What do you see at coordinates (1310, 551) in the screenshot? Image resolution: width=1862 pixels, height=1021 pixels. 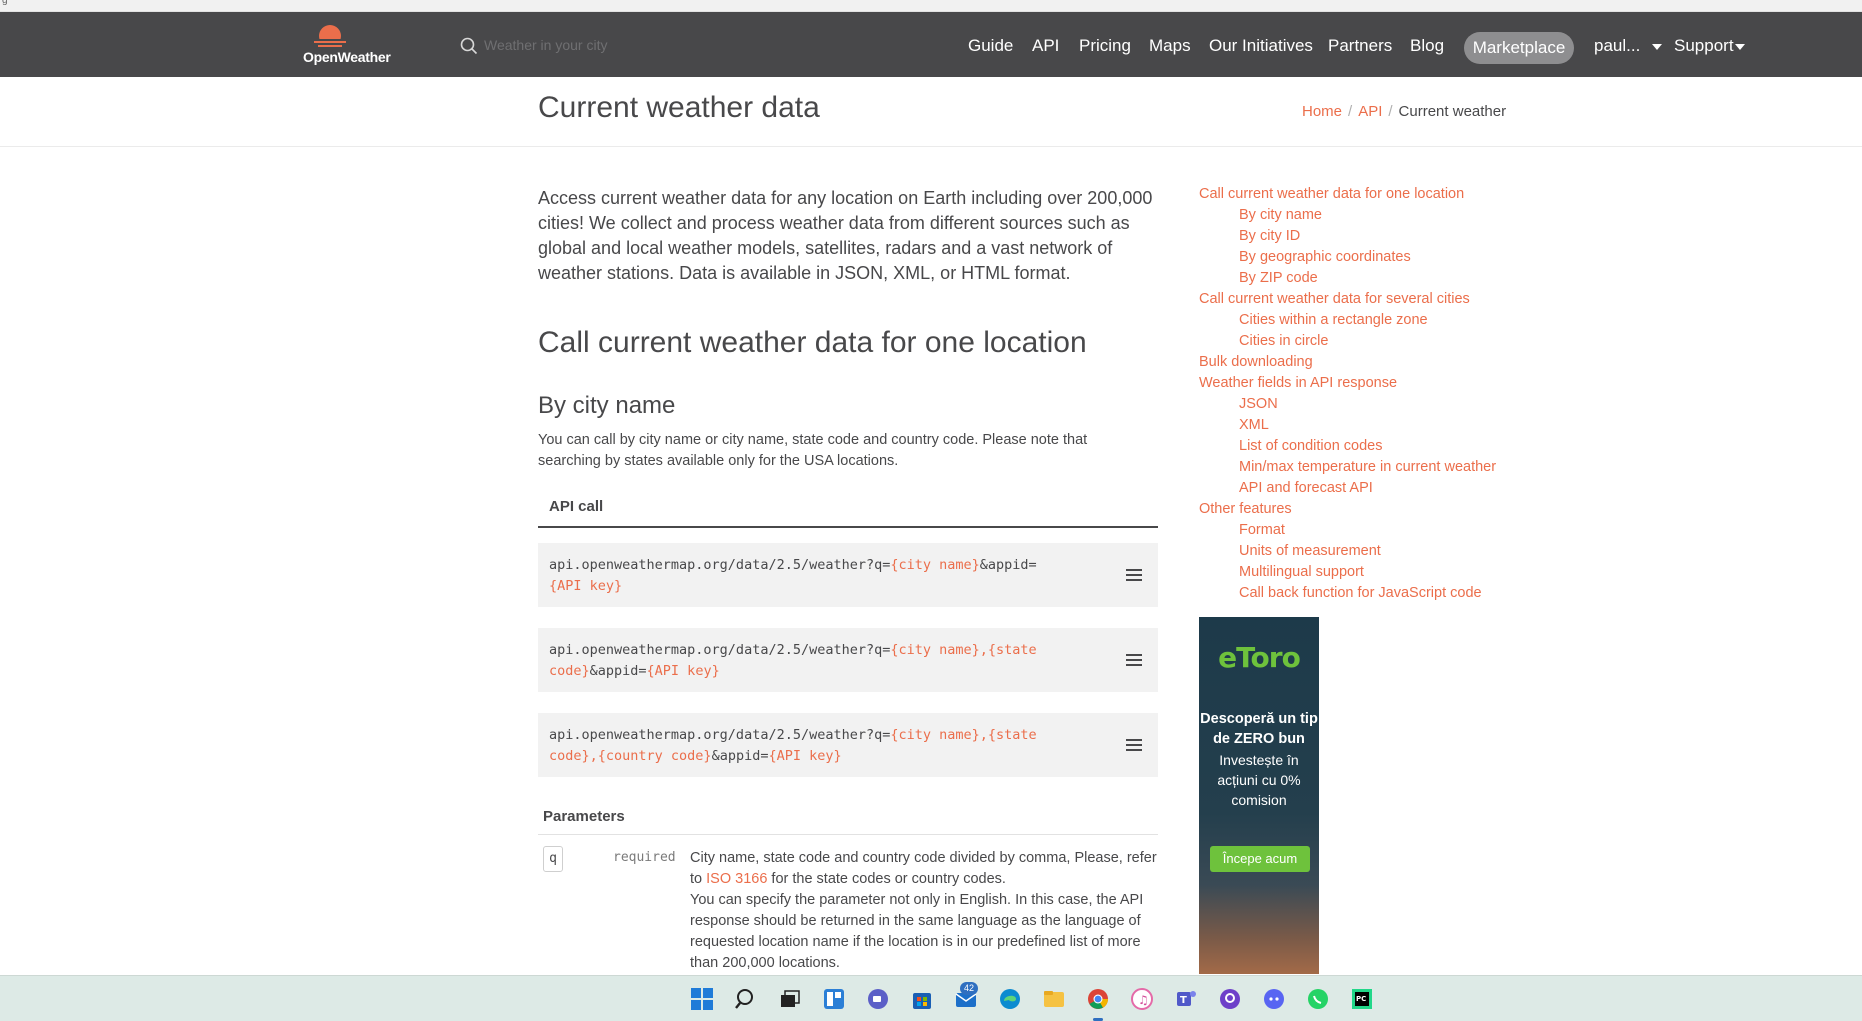 I see `toc-item: Units of measurement` at bounding box center [1310, 551].